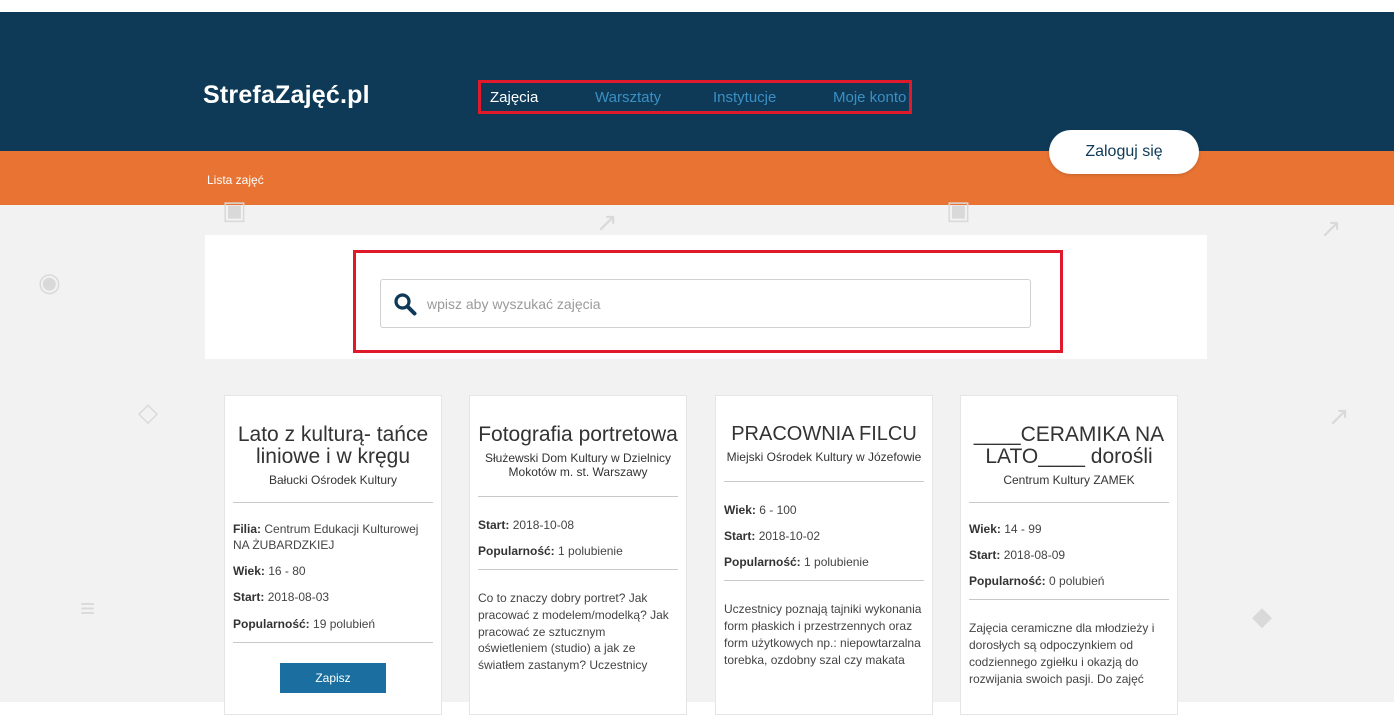  I want to click on card-wiek: Wiek: 16 - 80, so click(269, 571).